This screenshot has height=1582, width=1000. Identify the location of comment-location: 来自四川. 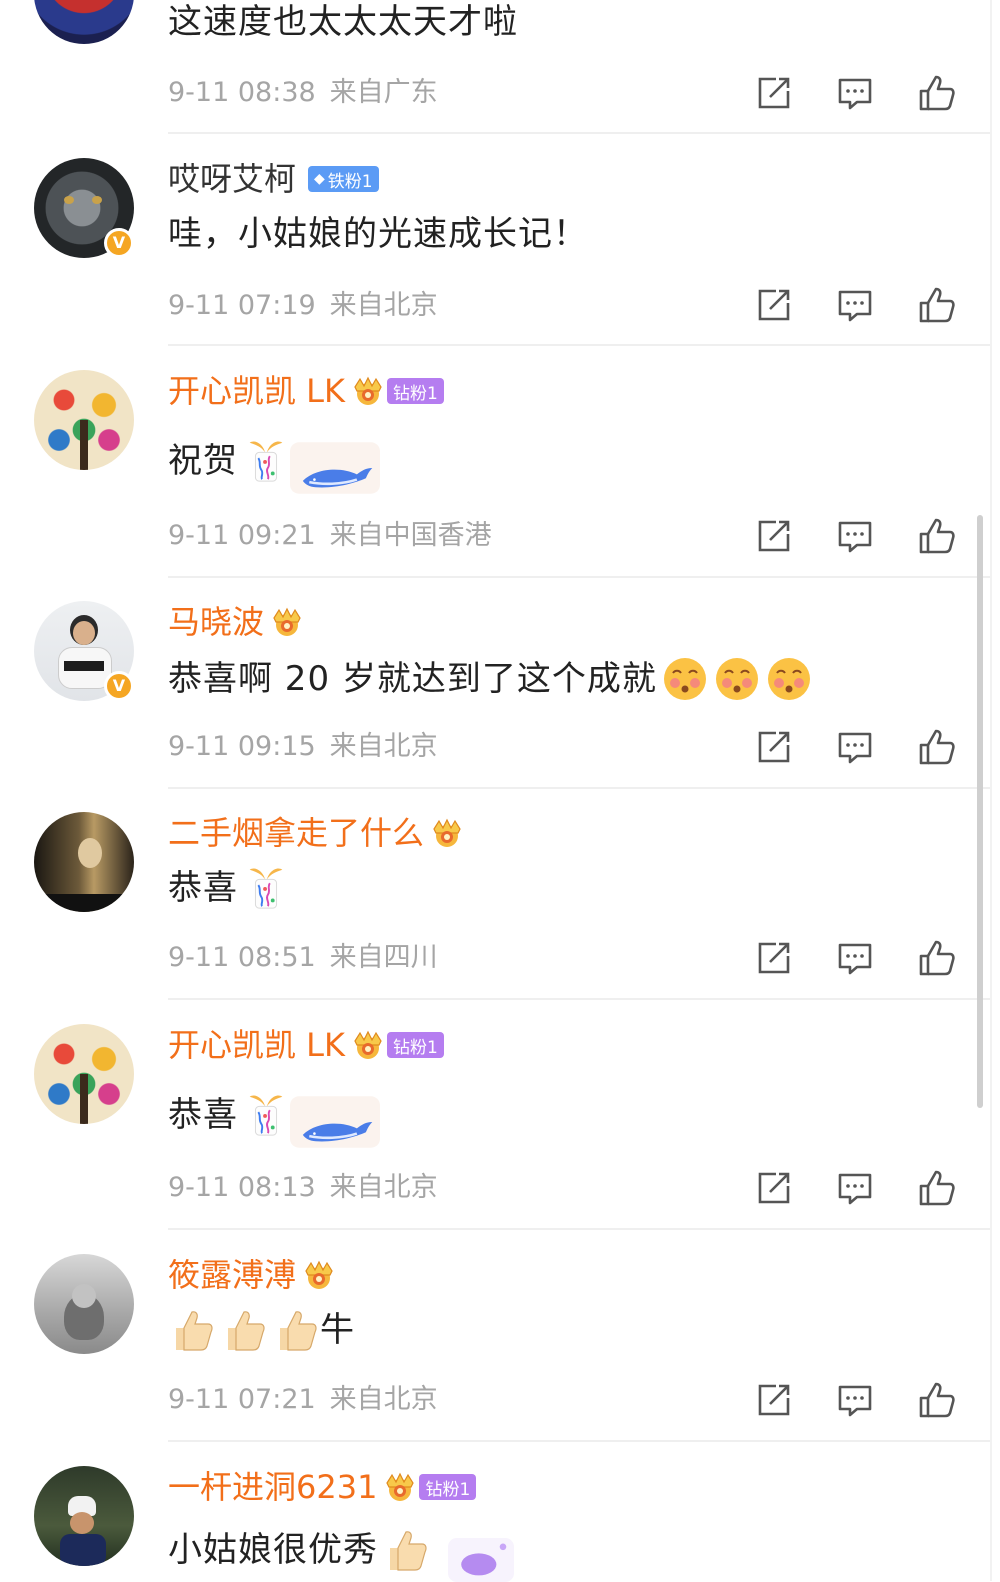
(383, 957).